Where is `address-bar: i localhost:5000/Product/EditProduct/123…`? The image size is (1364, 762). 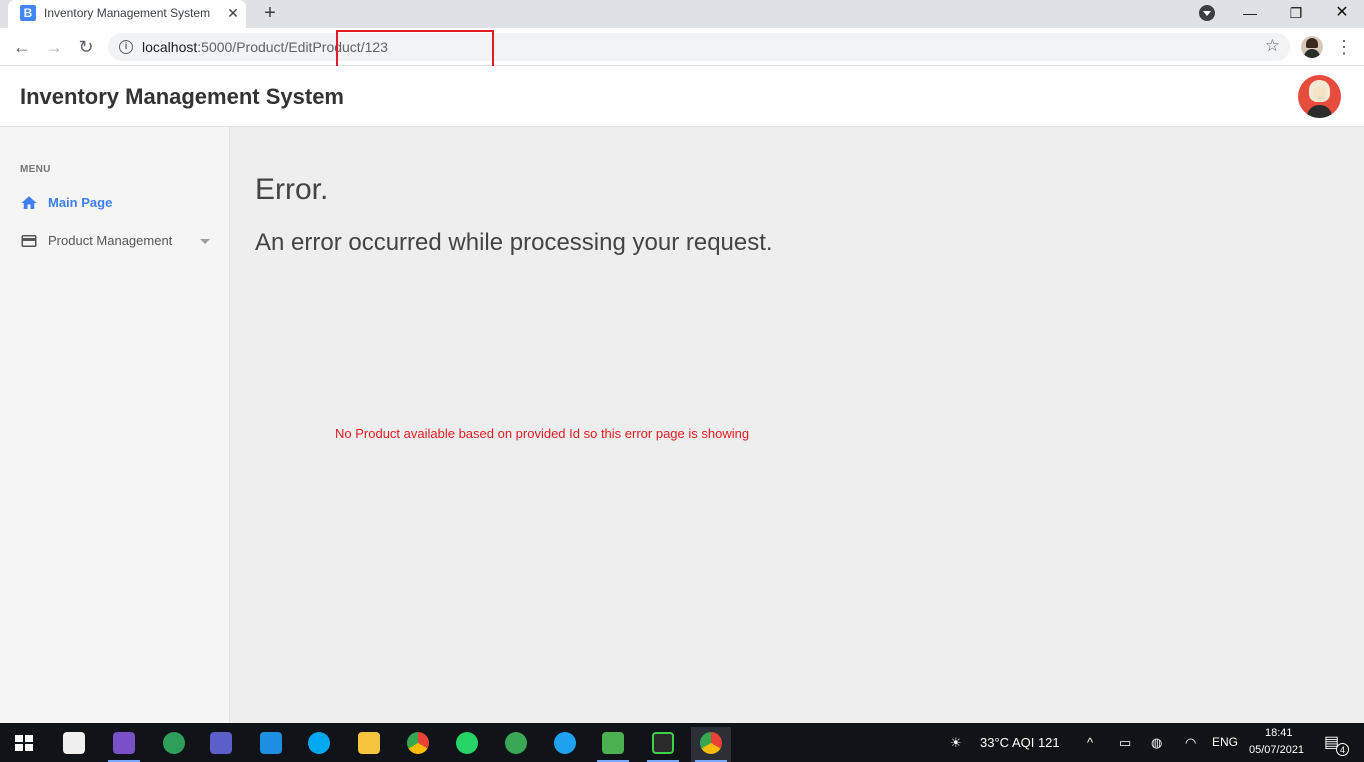 address-bar: i localhost:5000/Product/EditProduct/123… is located at coordinates (699, 47).